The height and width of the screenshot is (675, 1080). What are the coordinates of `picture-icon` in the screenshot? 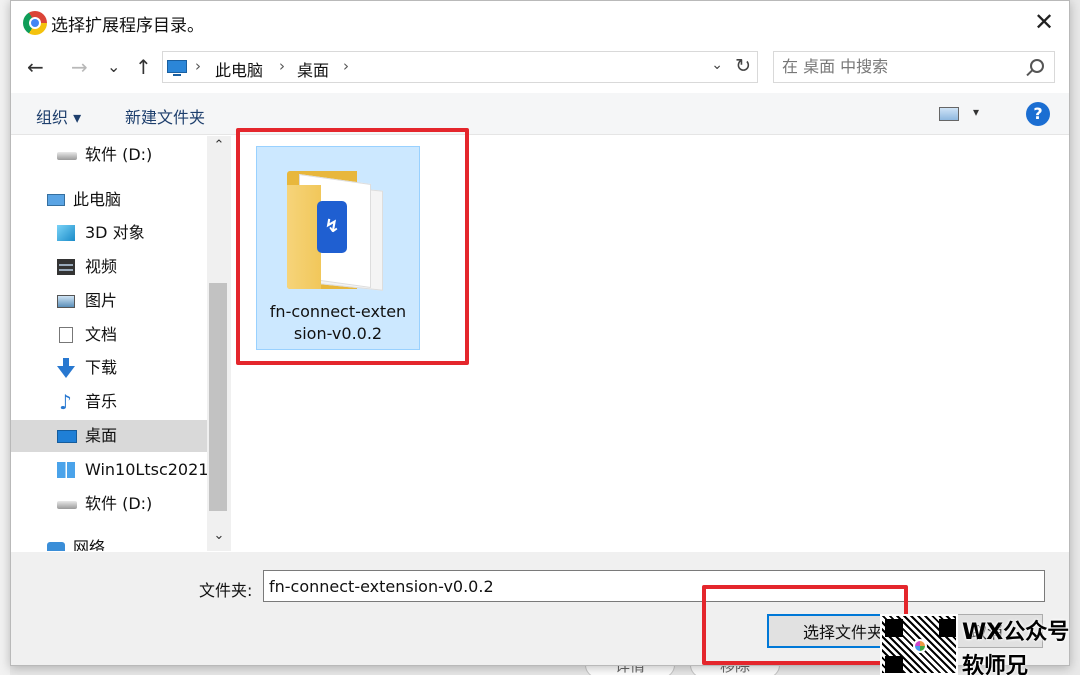 It's located at (66, 301).